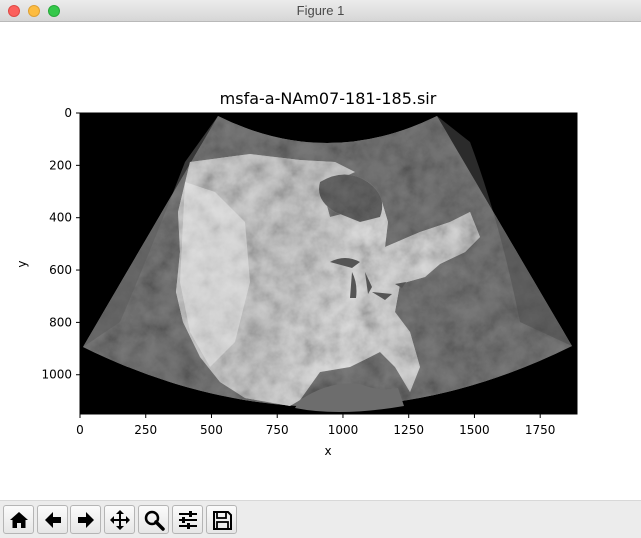 The width and height of the screenshot is (641, 538). Describe the element at coordinates (22, 263) in the screenshot. I see `y-axis-label: y` at that location.